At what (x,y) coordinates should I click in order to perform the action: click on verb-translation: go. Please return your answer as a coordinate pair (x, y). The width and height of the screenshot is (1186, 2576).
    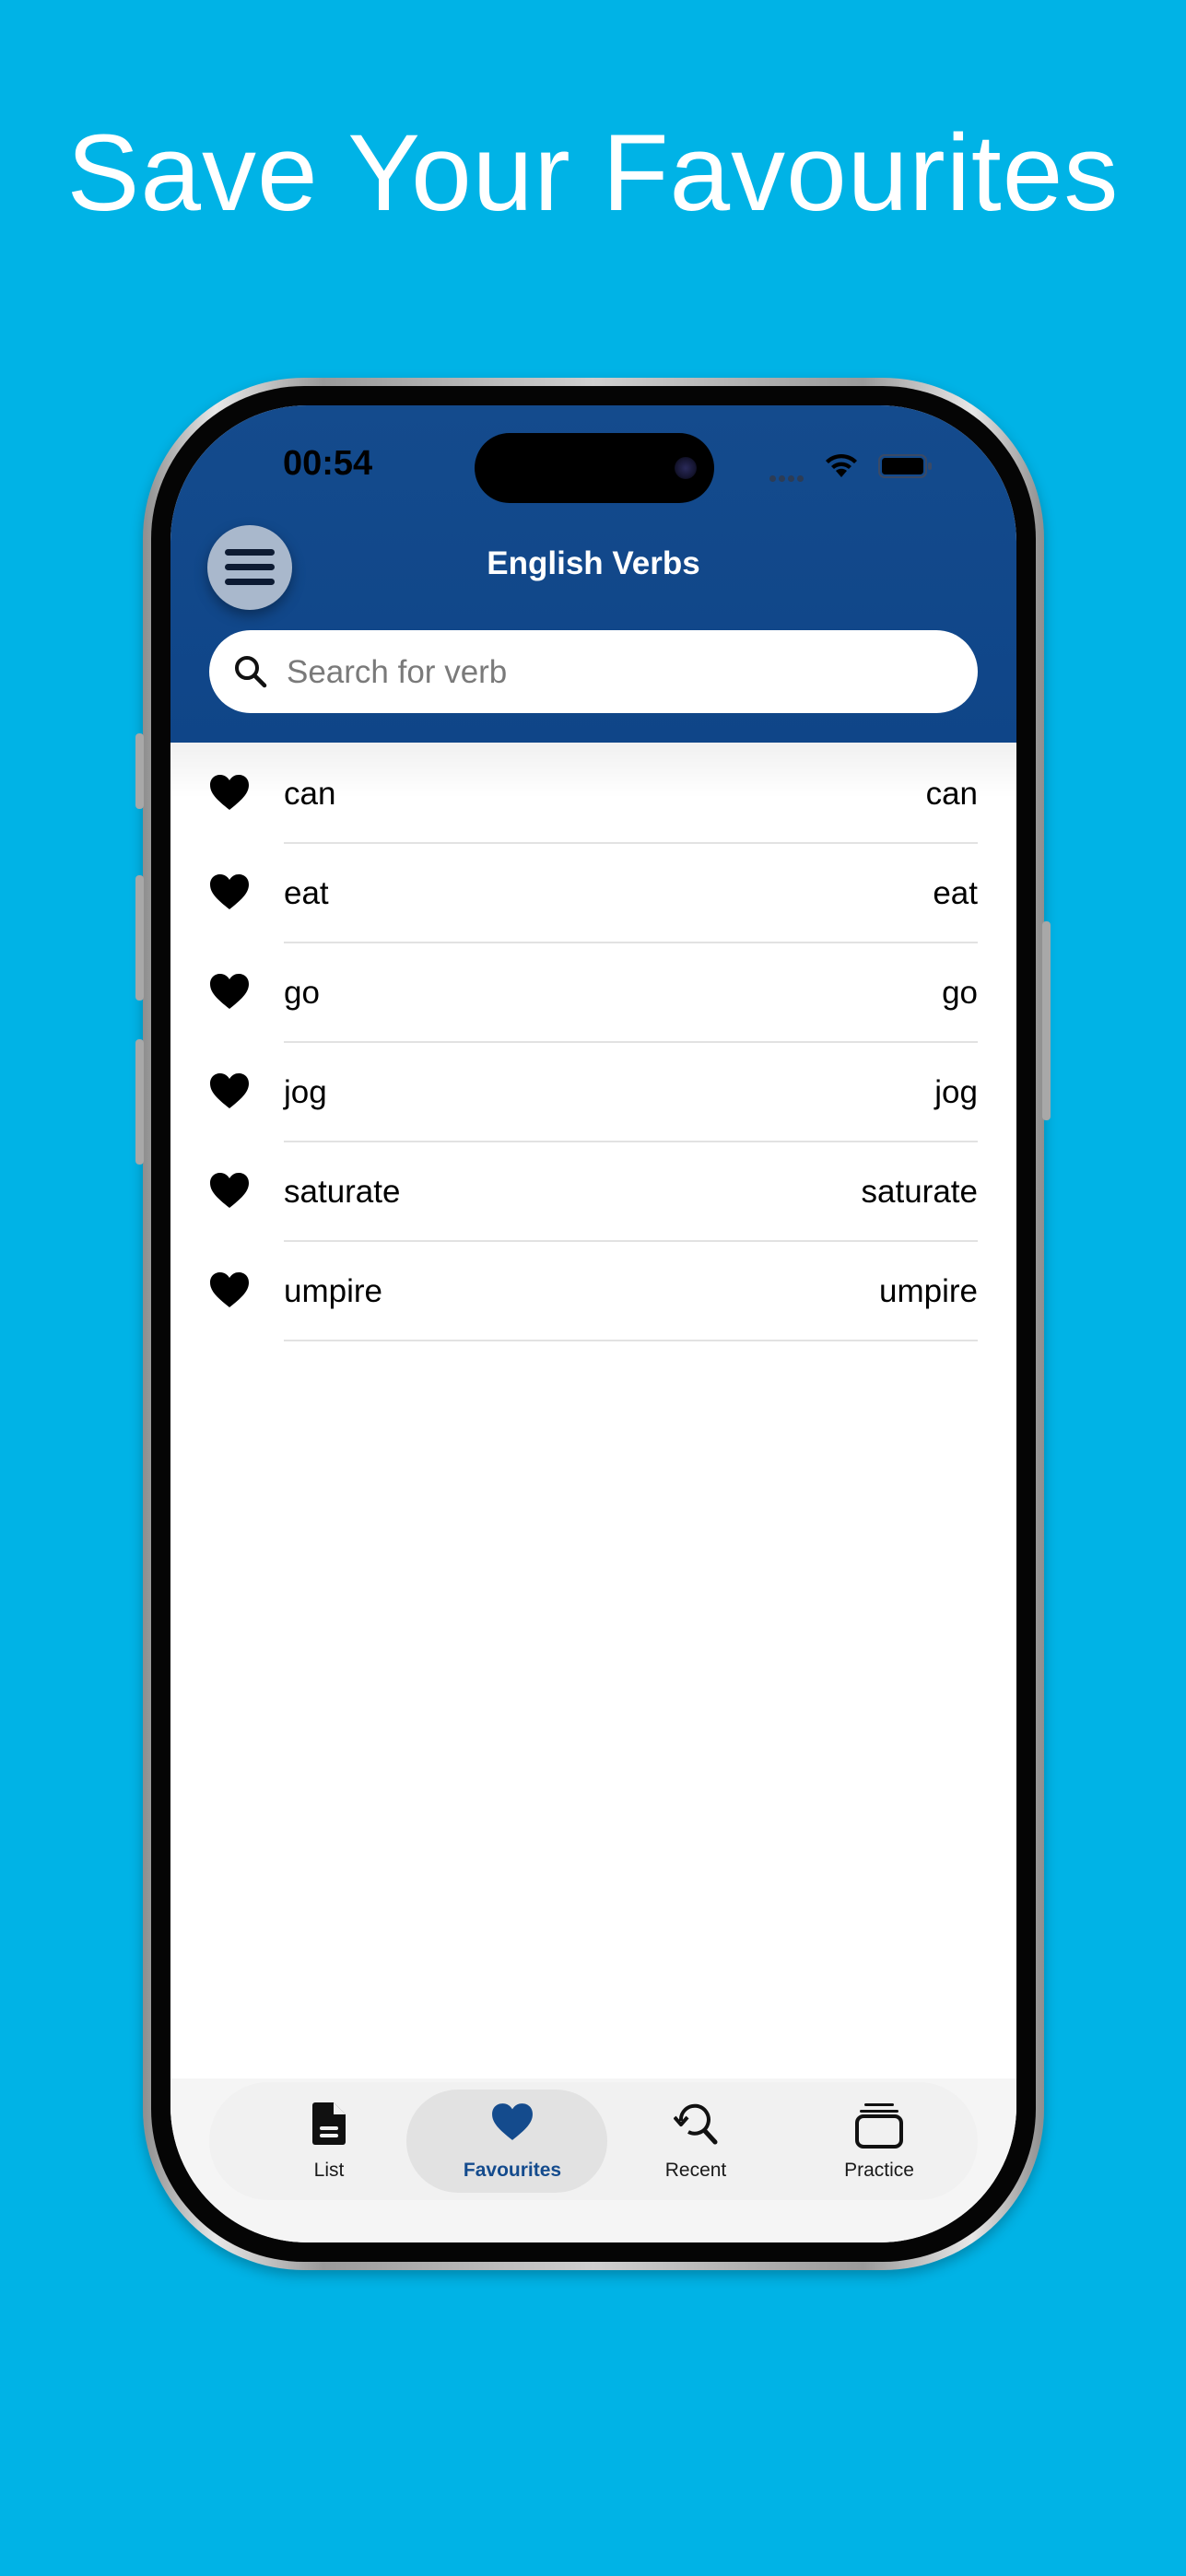
    Looking at the image, I should click on (960, 993).